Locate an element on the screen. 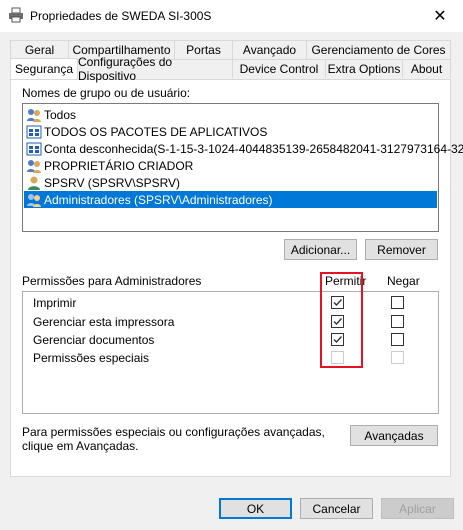 This screenshot has width=463, height=530. list-item-label: PROPRIETÁRIO CRIADOR is located at coordinates (119, 165).